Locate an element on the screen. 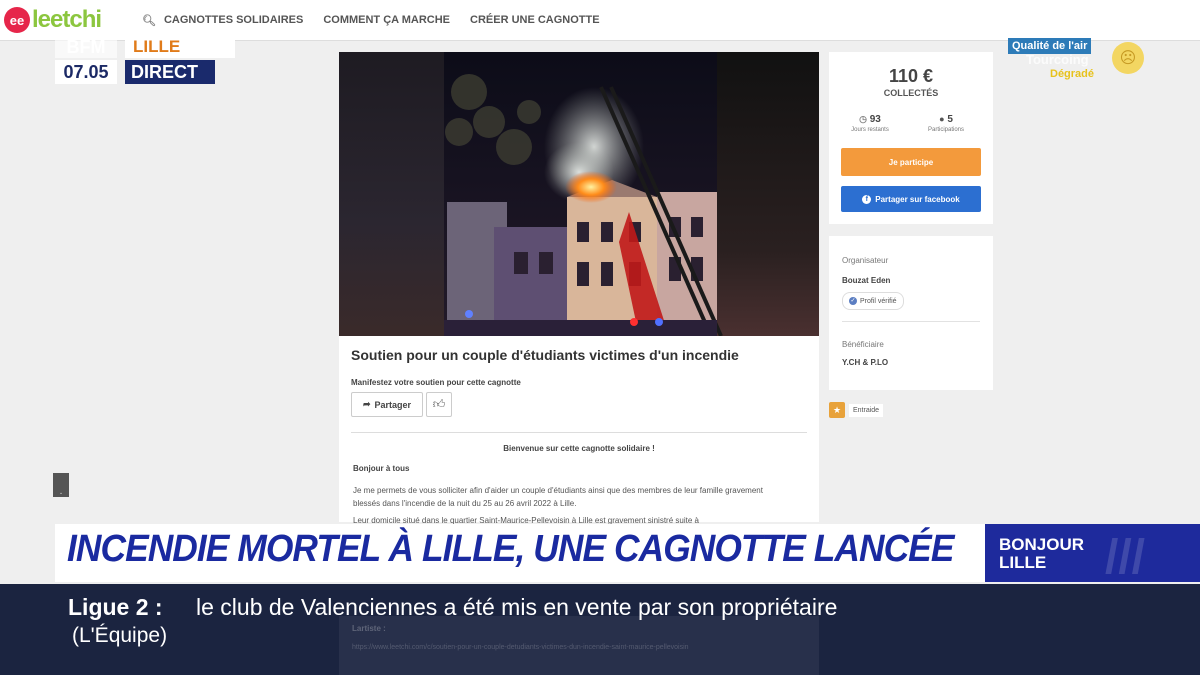 This screenshot has height=675, width=1200. facebook-share-button: f Partager sur facebook is located at coordinates (911, 199).